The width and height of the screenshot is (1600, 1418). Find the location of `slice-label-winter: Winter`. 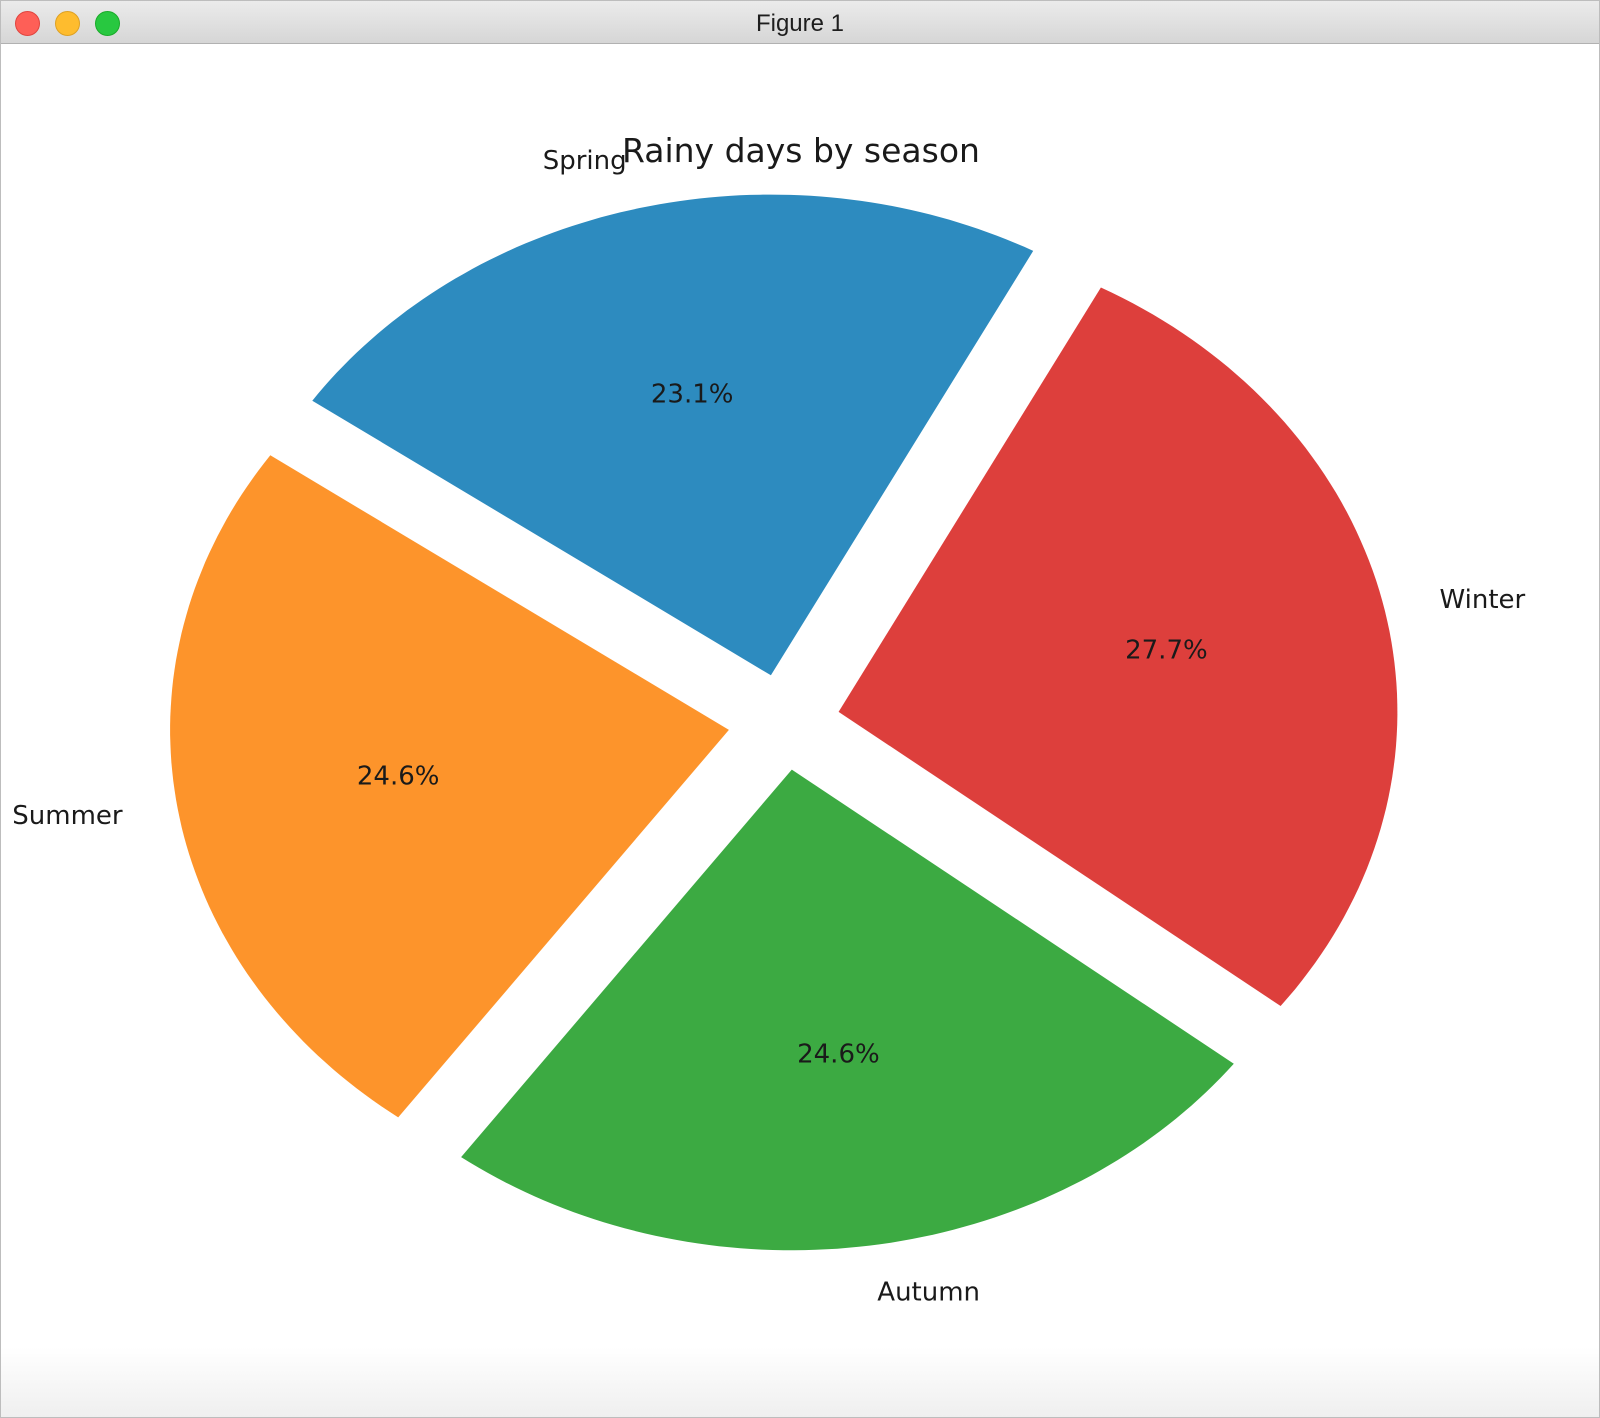

slice-label-winter: Winter is located at coordinates (1483, 600).